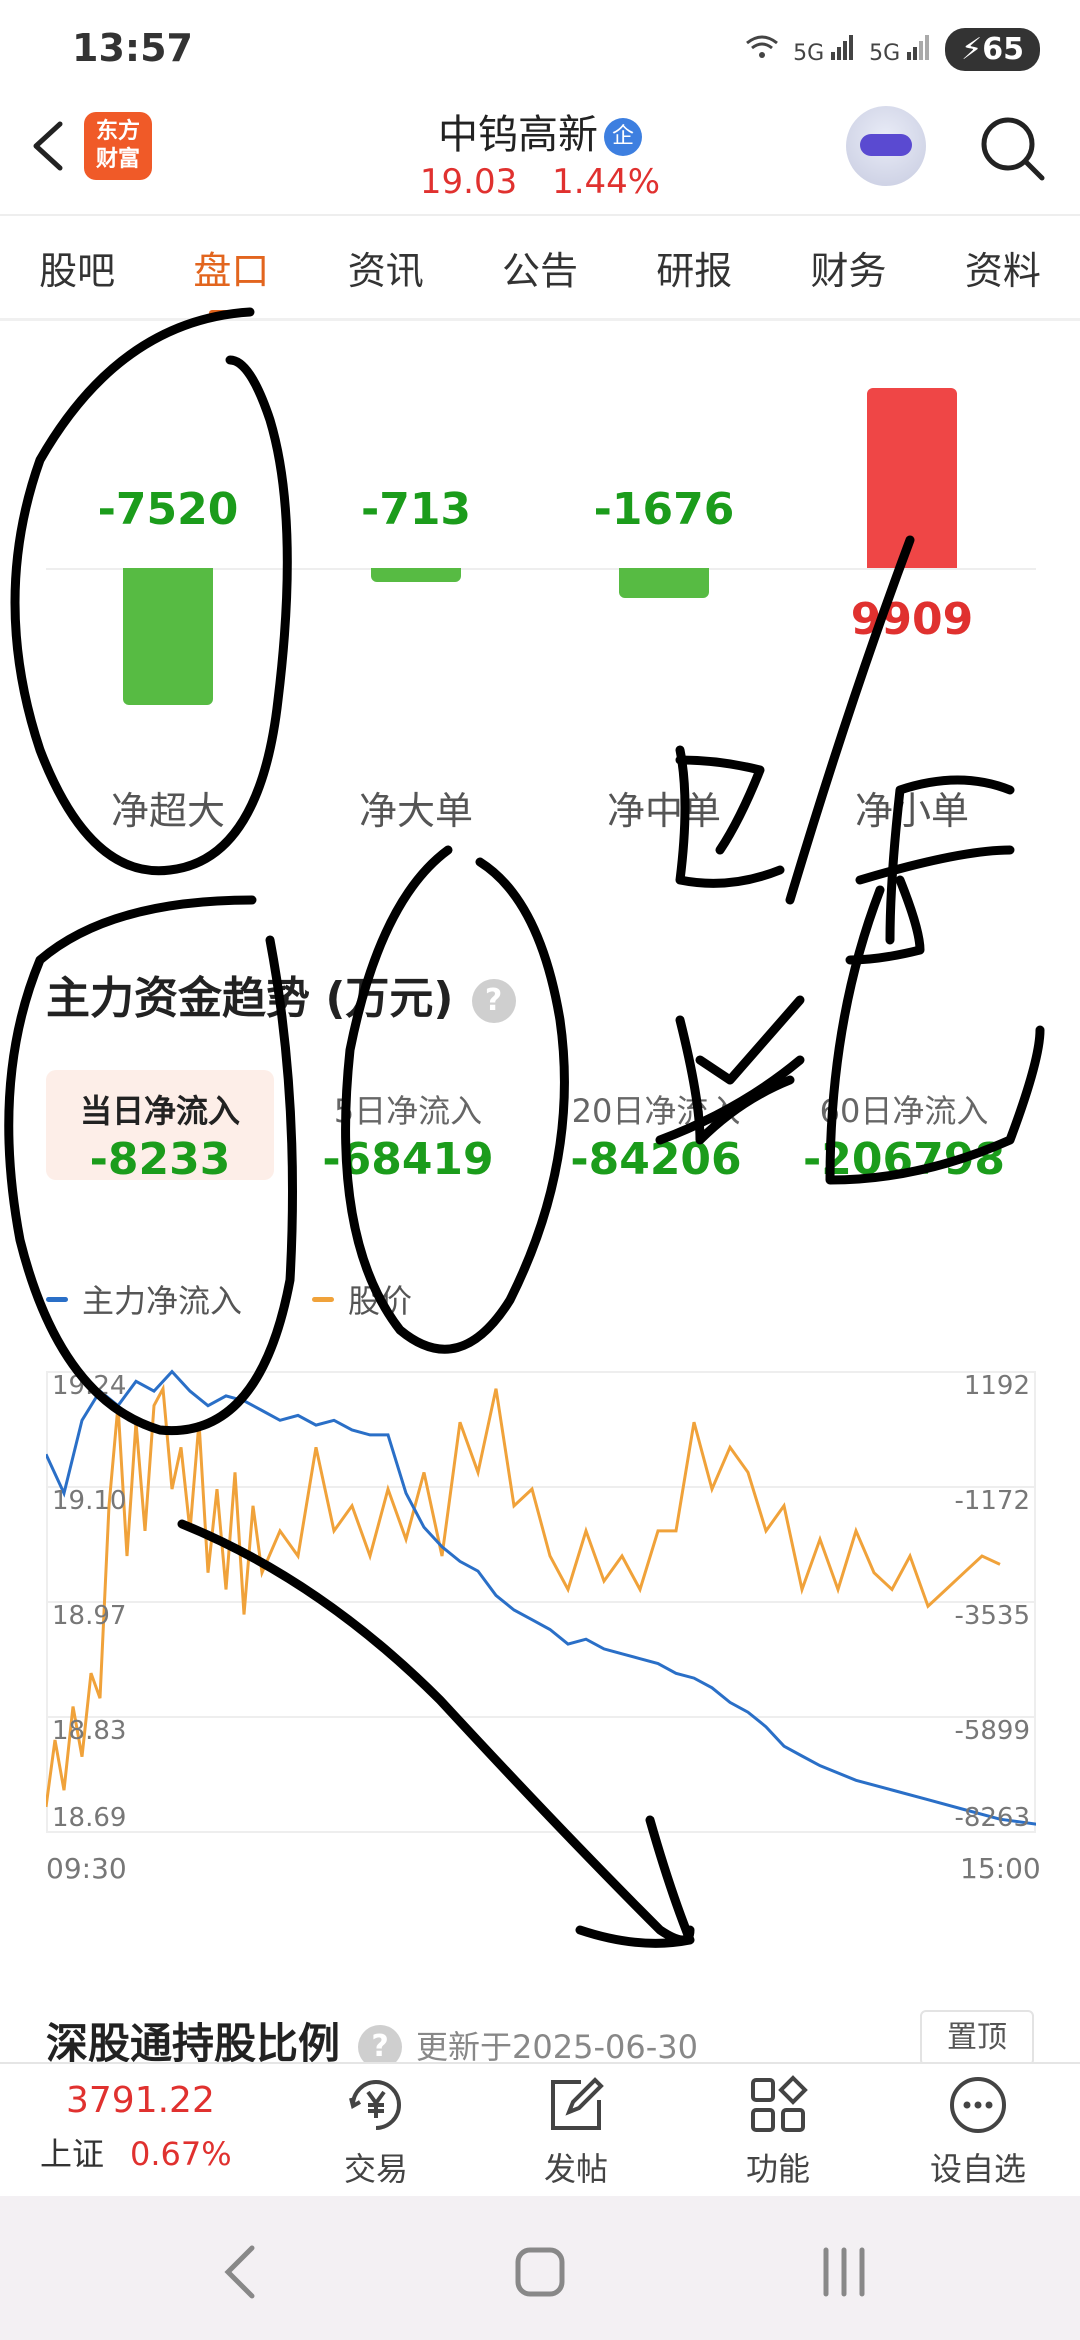  I want to click on trend-card-value: -8233, so click(160, 1159).